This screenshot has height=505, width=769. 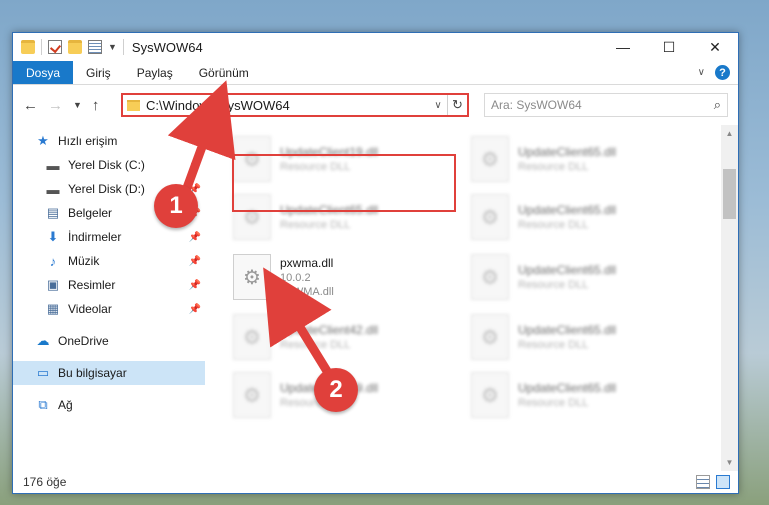 I want to click on forward-icon: →, so click(x=55, y=105).